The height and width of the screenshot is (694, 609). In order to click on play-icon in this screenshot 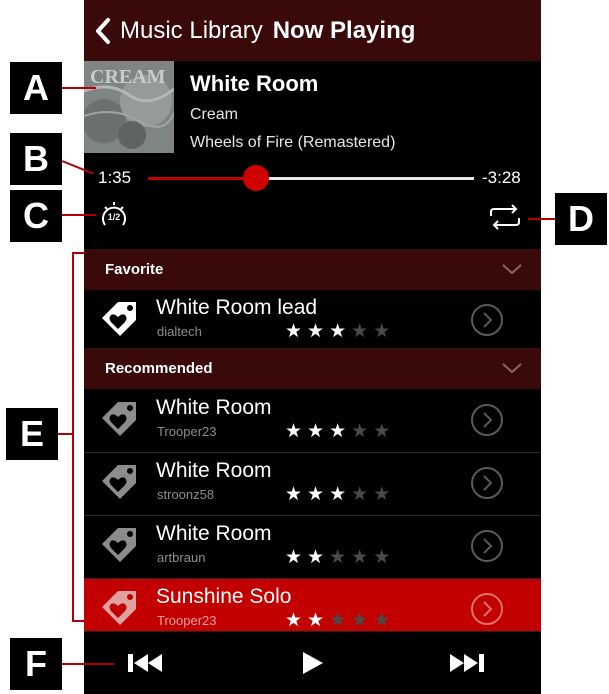, I will do `click(313, 663)`.